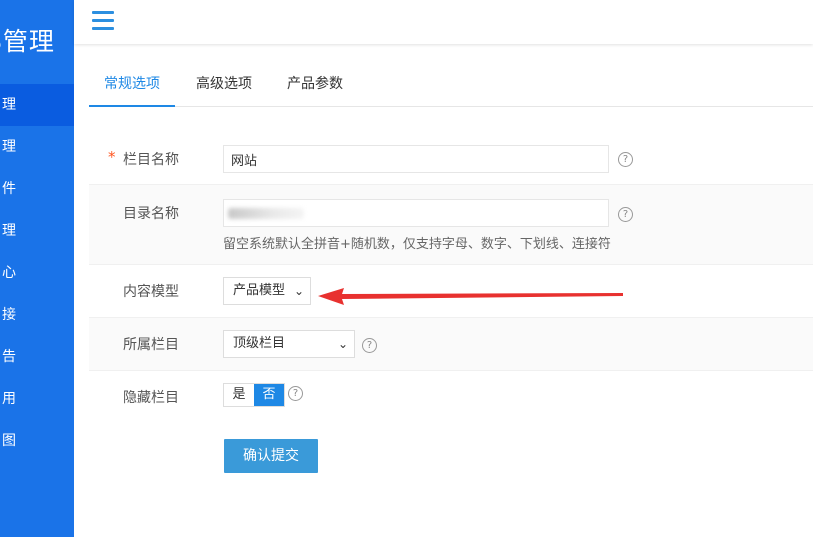 The height and width of the screenshot is (537, 813). I want to click on hidden-toggle: 是 否, so click(254, 395).